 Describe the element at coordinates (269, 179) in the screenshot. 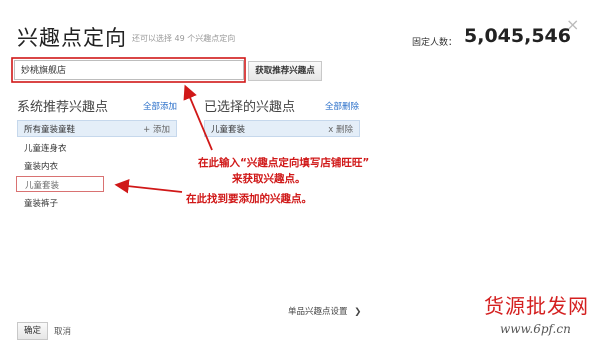

I see `annotation-line-2: 来获取兴趣点。` at that location.